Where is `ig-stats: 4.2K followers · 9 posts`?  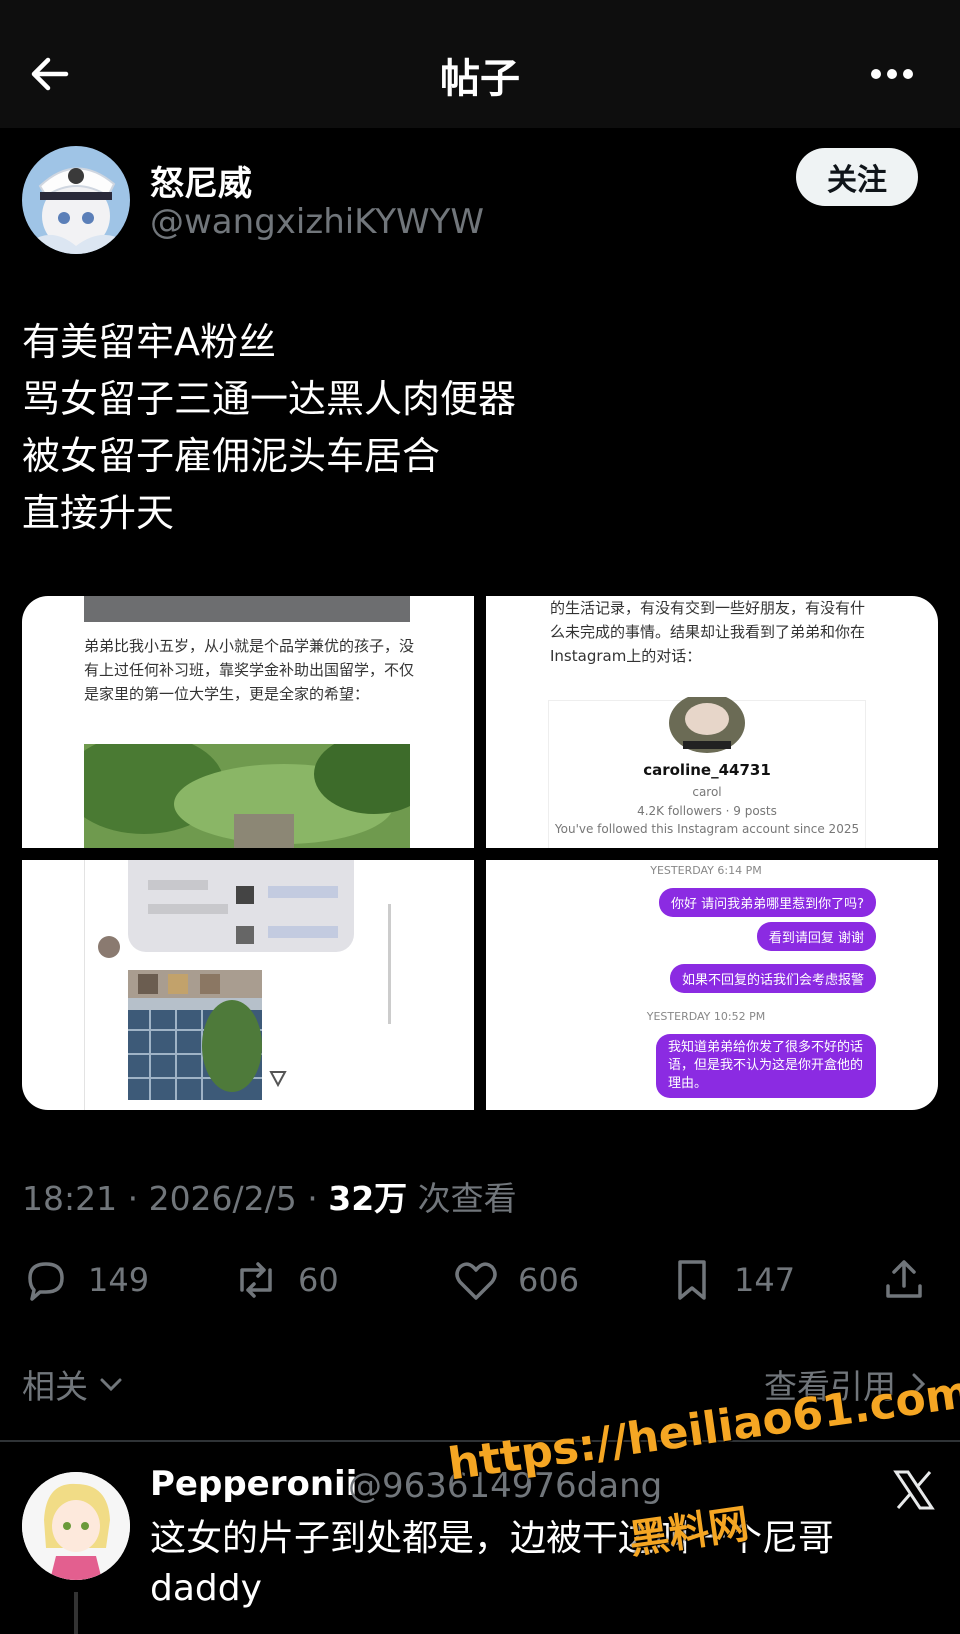
ig-stats: 4.2K followers · 9 posts is located at coordinates (707, 811).